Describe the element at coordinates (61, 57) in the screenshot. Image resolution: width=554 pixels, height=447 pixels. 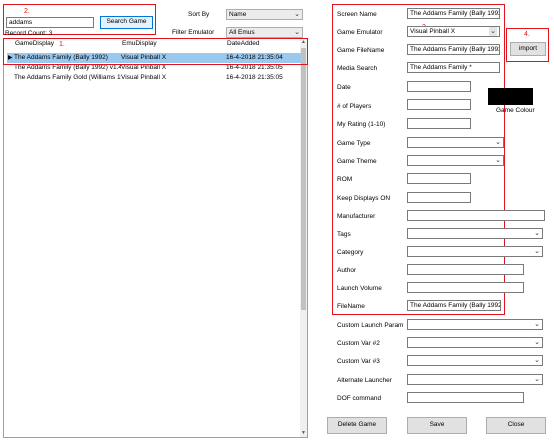
I see `row-game: The Addams Family (Bally 1992)` at that location.